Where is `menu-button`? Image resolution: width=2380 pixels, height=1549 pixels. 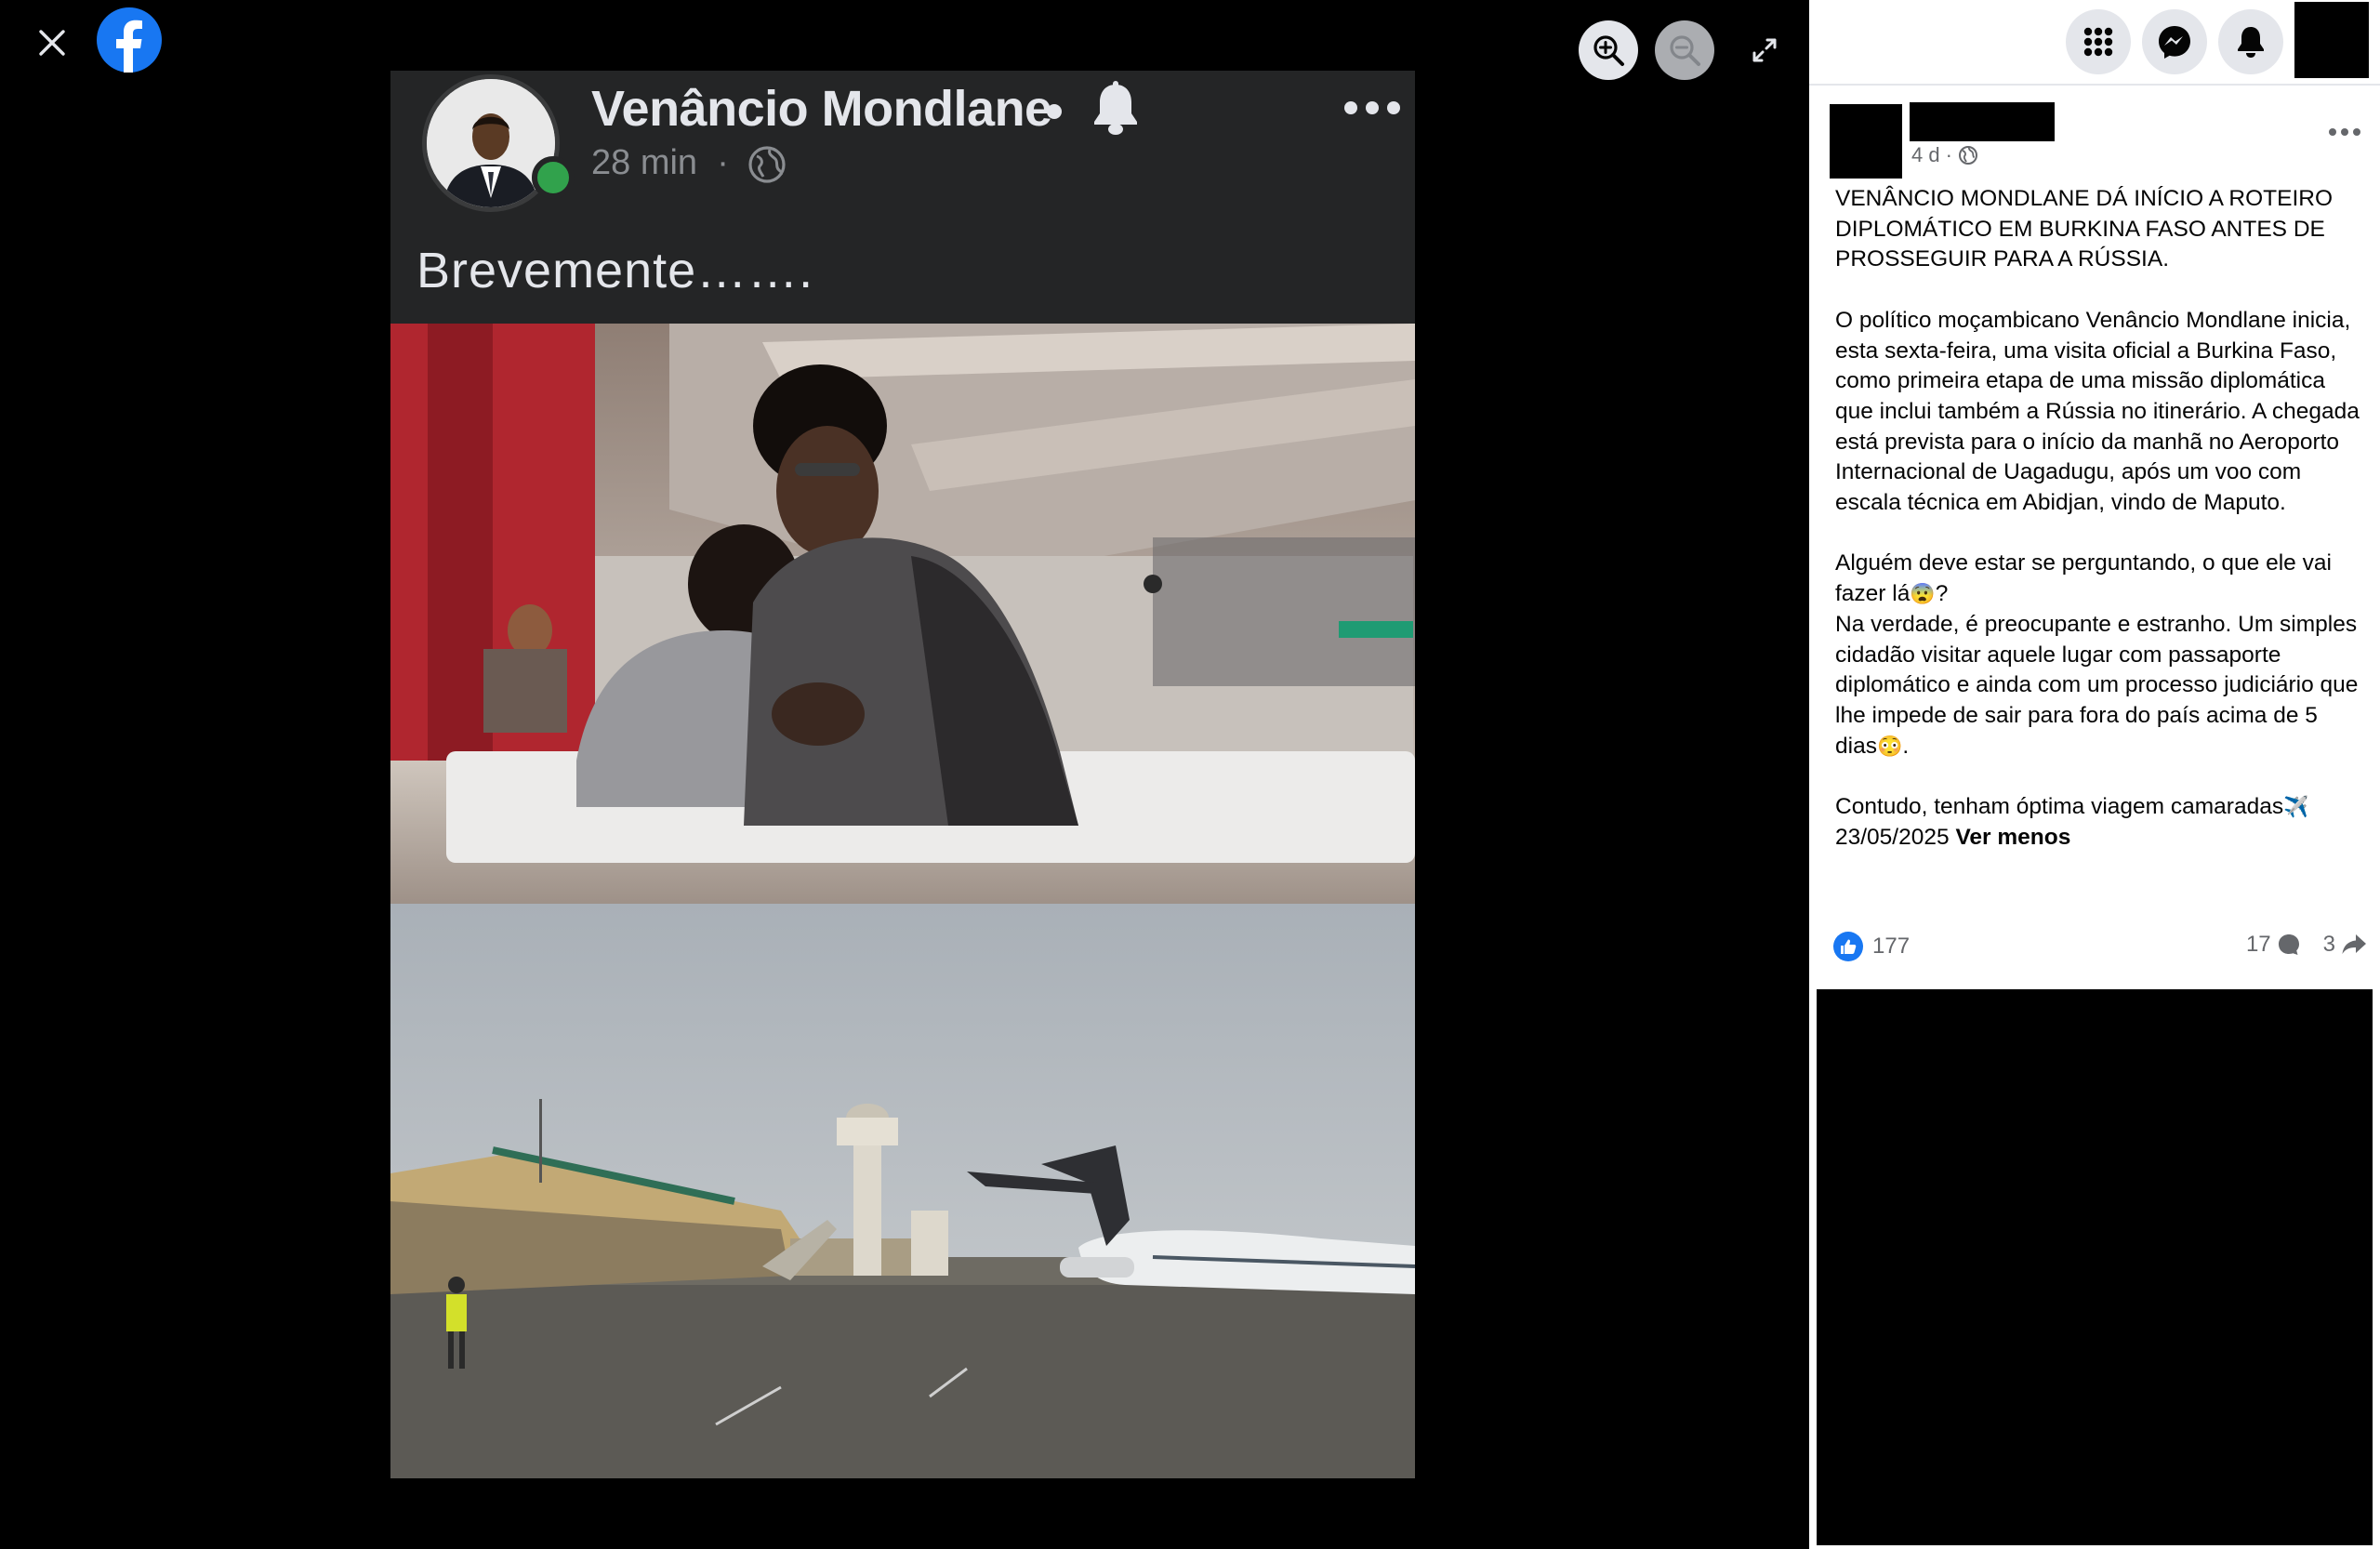 menu-button is located at coordinates (2098, 41).